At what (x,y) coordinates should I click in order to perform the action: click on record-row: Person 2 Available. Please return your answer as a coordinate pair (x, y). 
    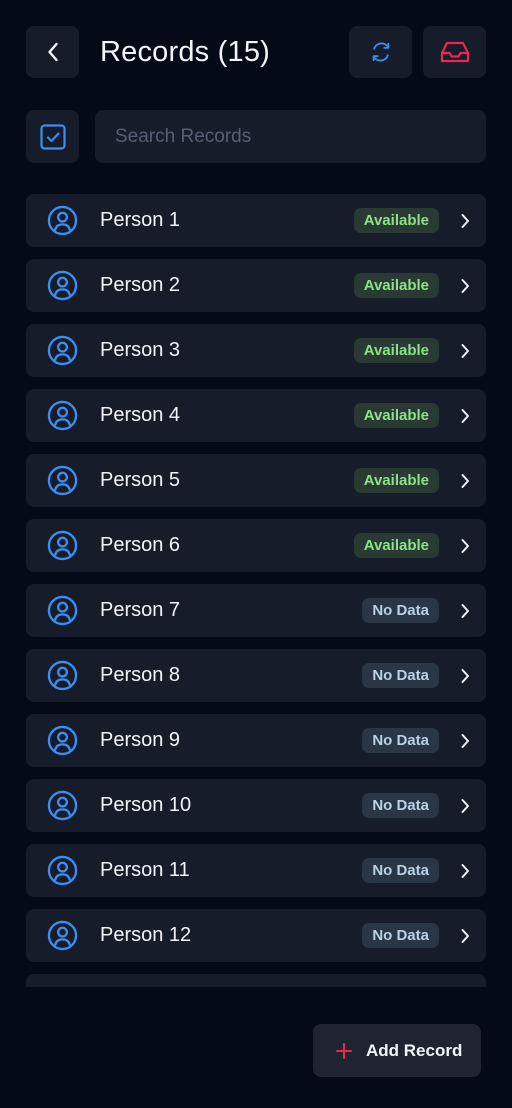
    Looking at the image, I should click on (256, 285).